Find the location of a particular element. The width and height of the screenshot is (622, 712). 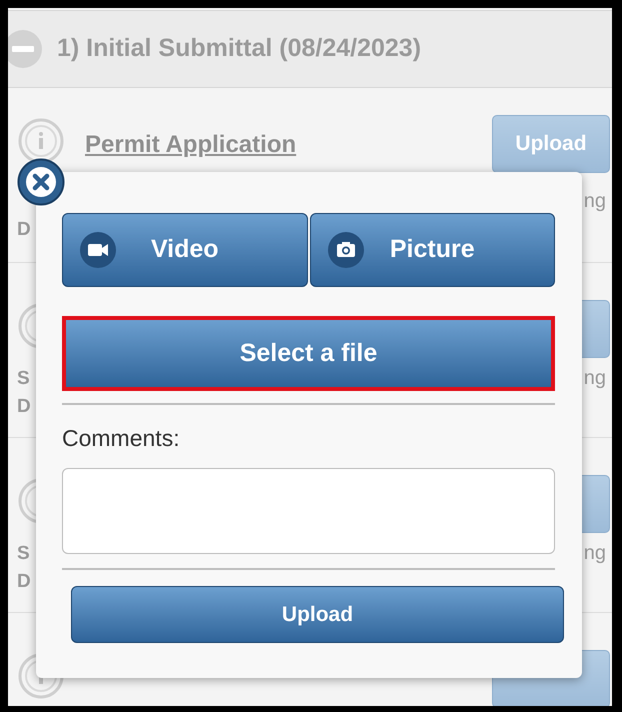

comments-label: Comments: is located at coordinates (121, 438).